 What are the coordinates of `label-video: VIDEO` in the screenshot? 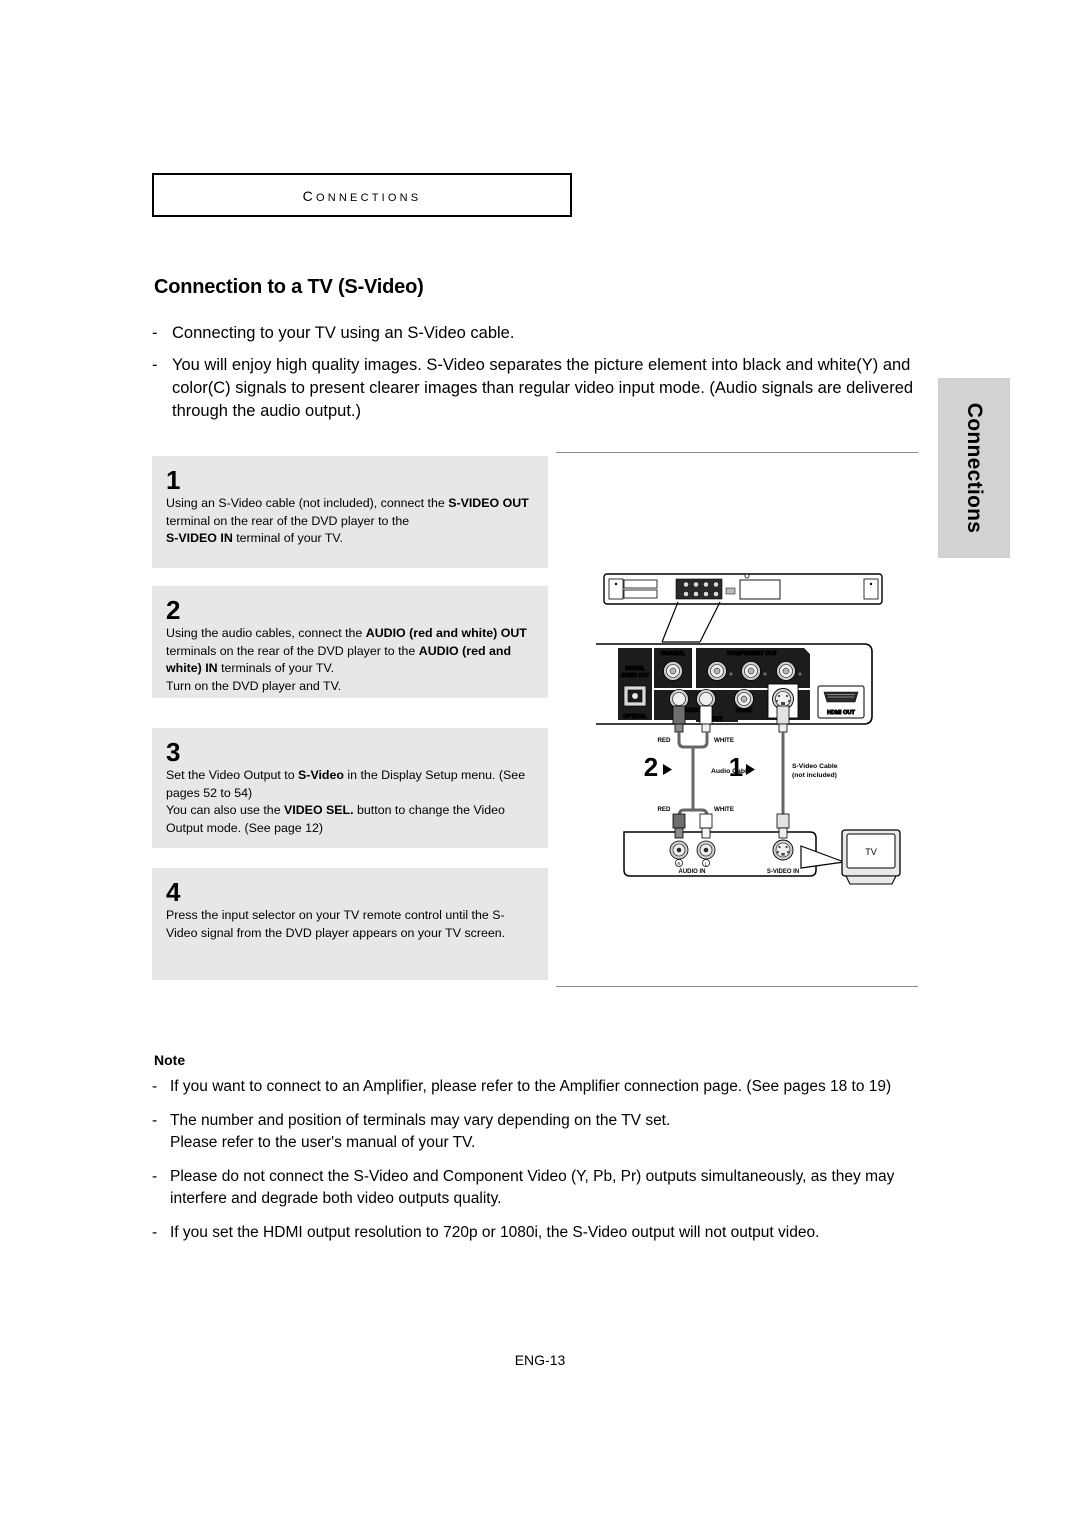 It's located at (744, 711).